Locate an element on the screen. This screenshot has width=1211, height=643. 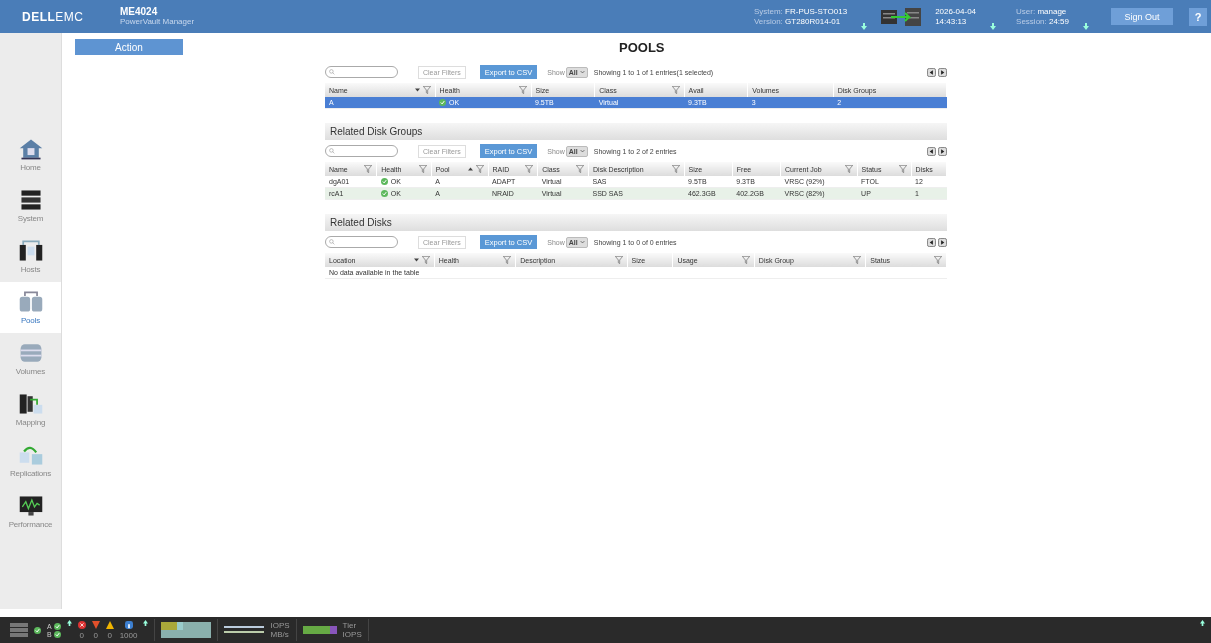
server-icon is located at coordinates (19, 630).